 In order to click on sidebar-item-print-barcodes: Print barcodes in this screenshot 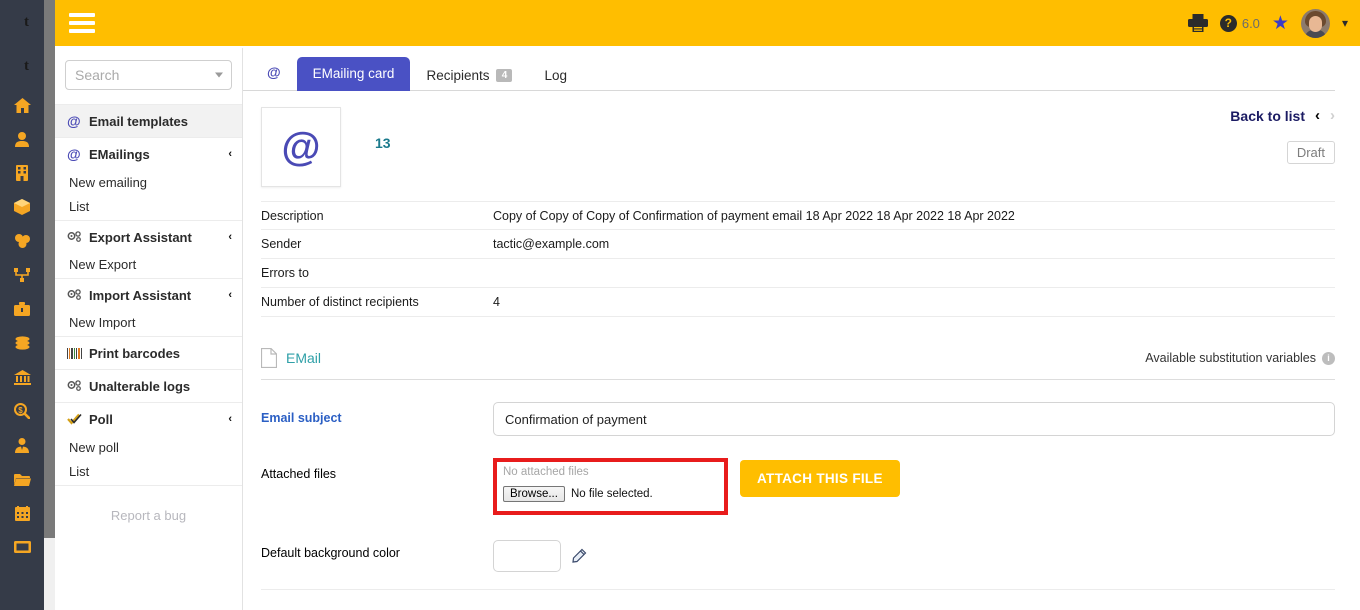, I will do `click(148, 353)`.